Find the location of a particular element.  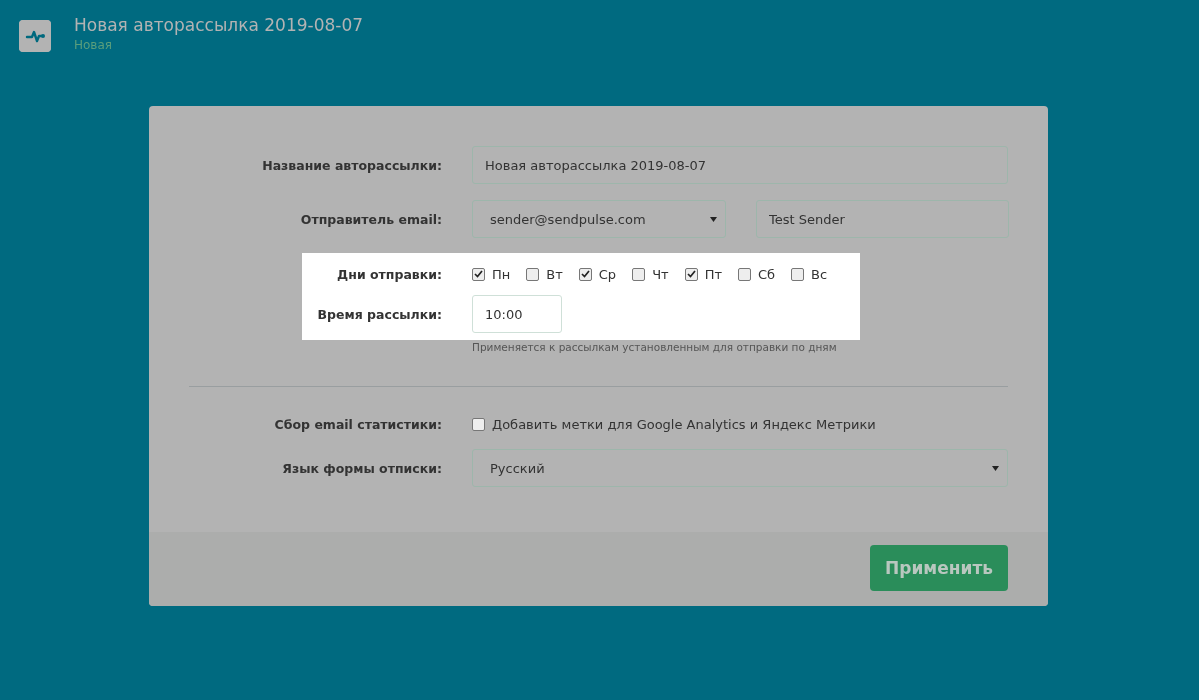

pulse-icon is located at coordinates (35, 36).